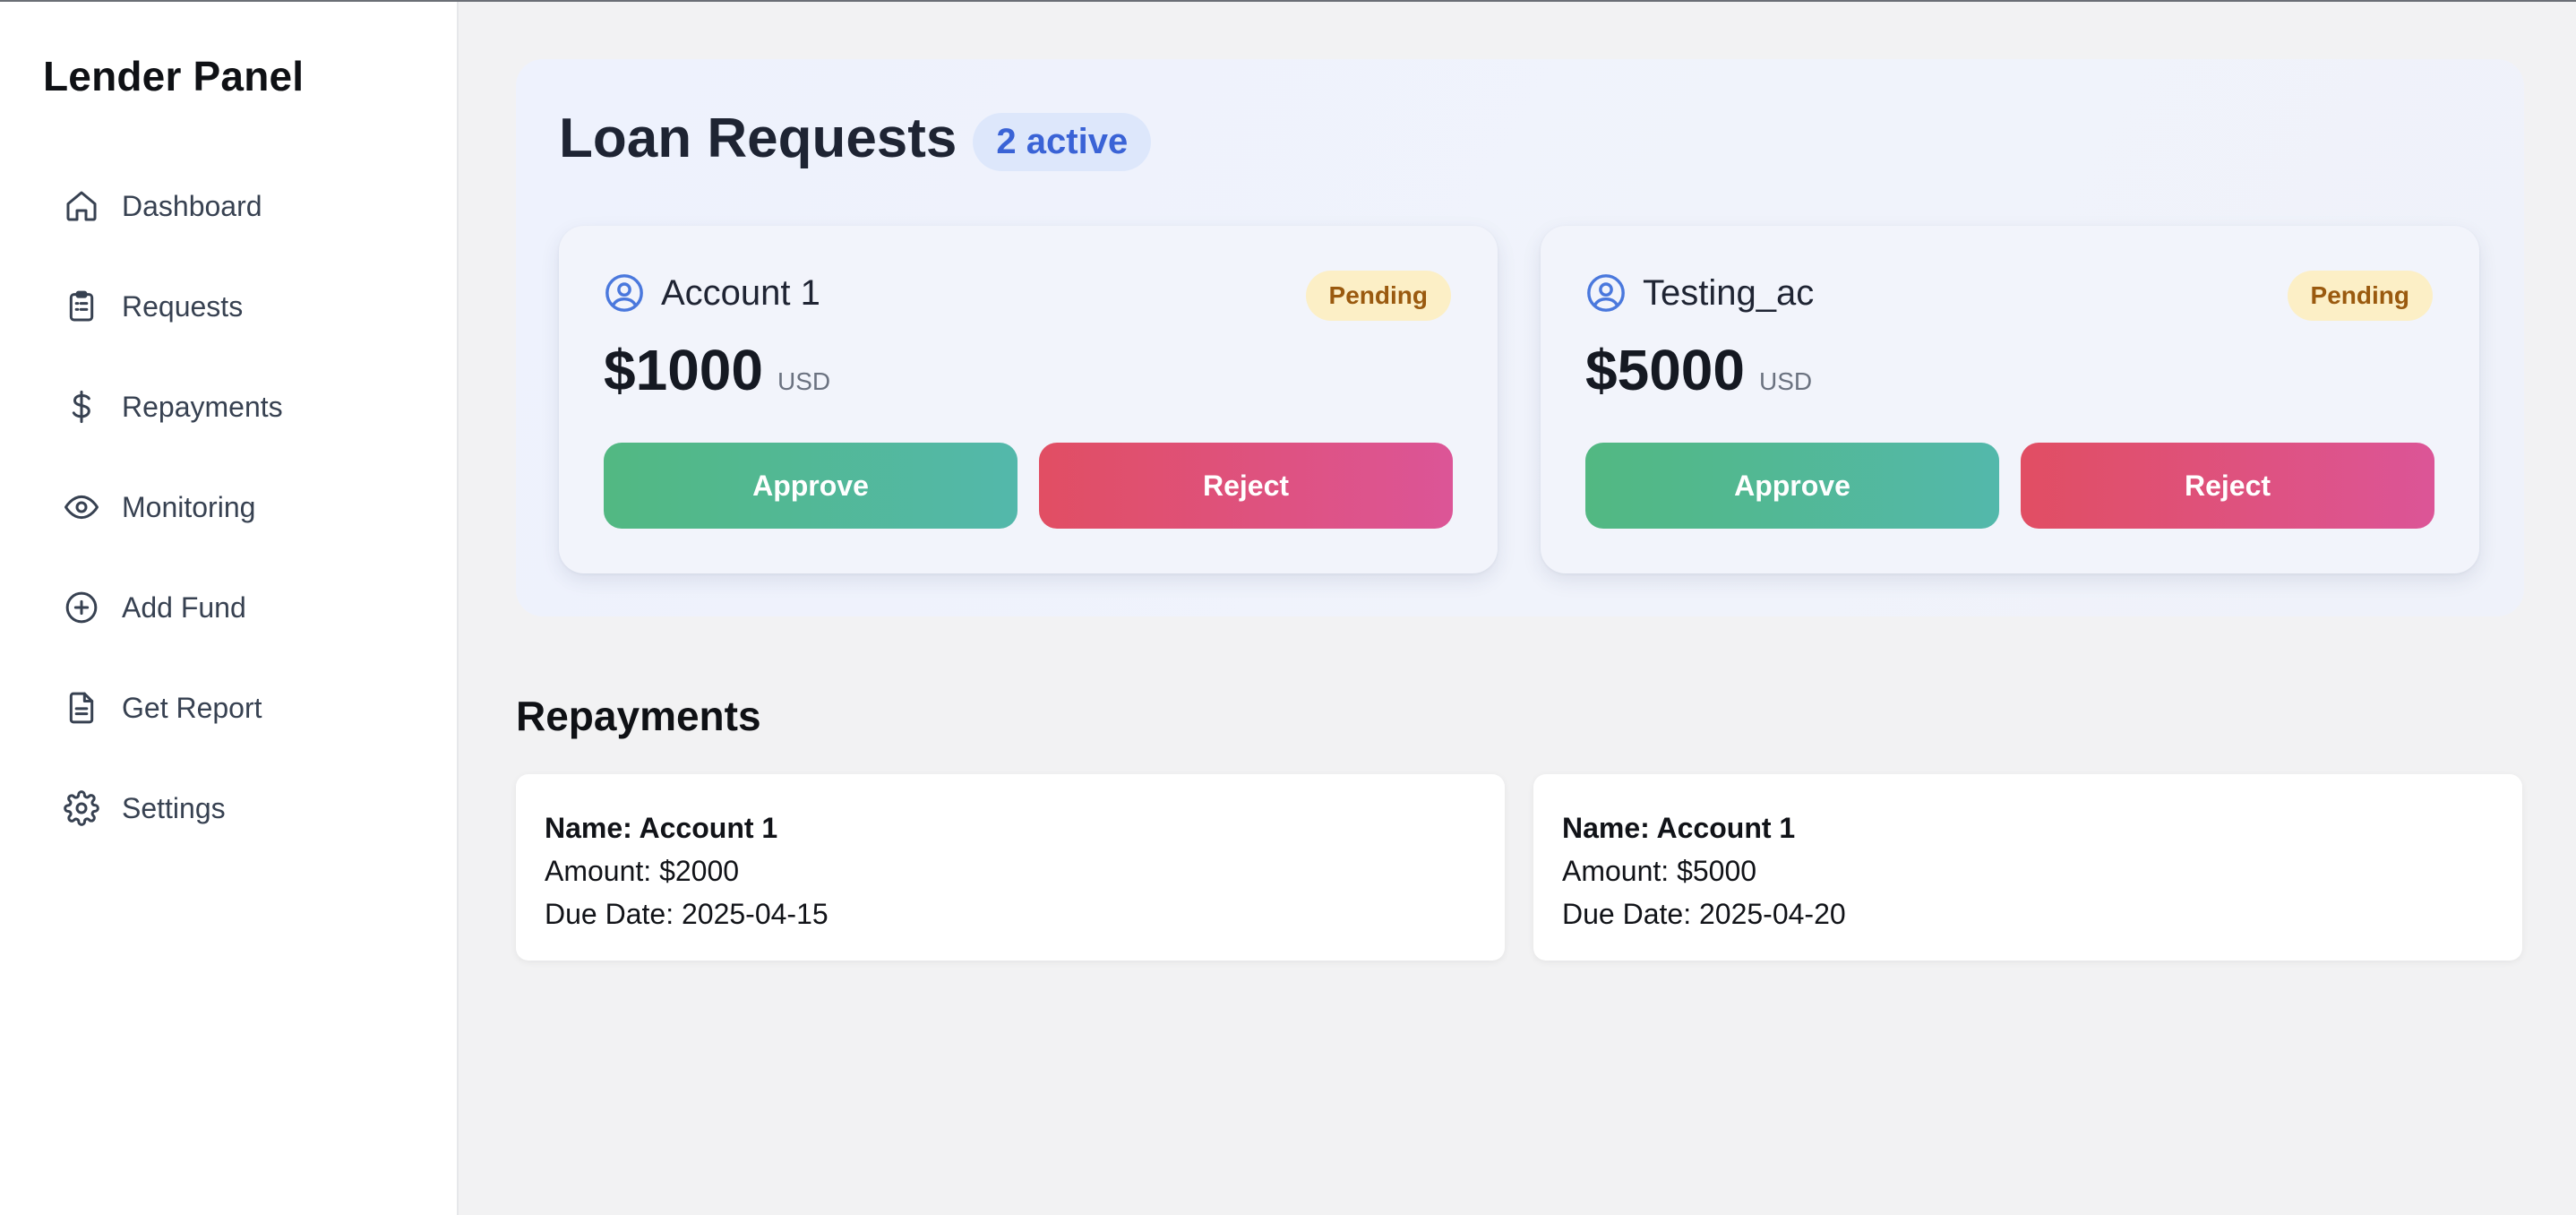 This screenshot has height=1215, width=2576. Describe the element at coordinates (638, 716) in the screenshot. I see `repayments-title: Repayments` at that location.